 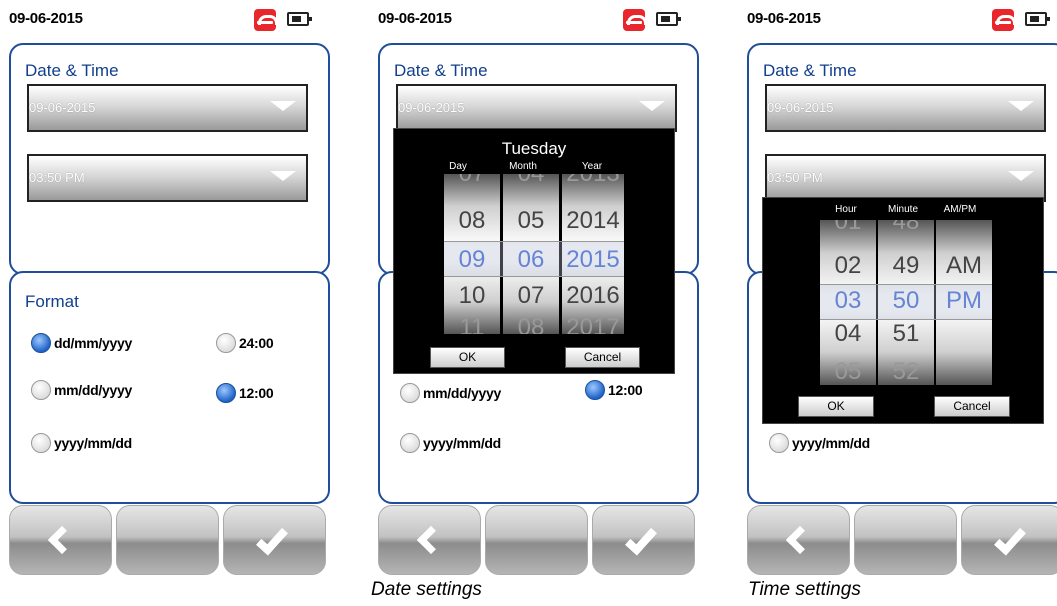 What do you see at coordinates (593, 324) in the screenshot?
I see `wheel-value: 2017` at bounding box center [593, 324].